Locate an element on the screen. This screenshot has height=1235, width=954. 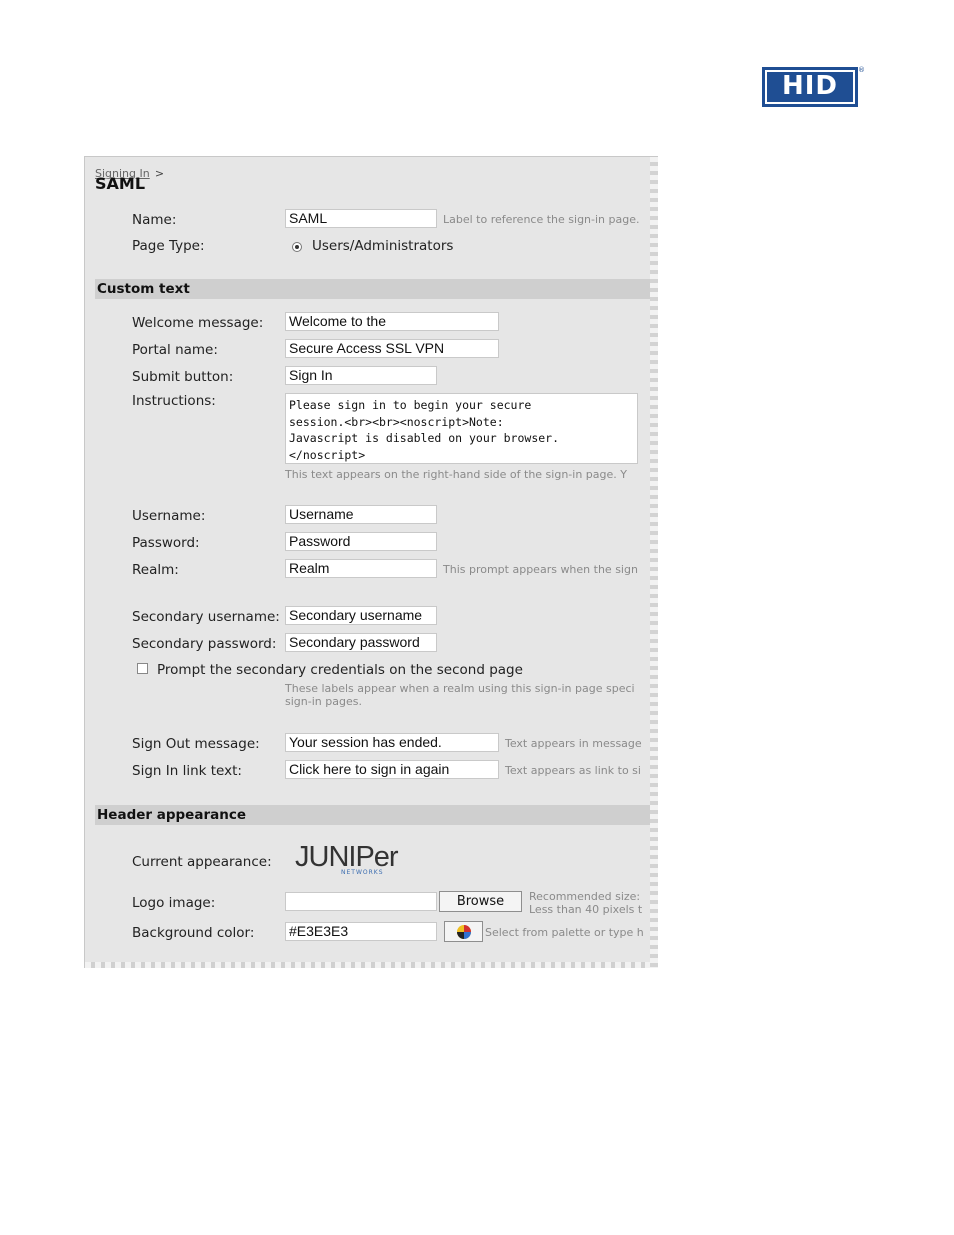
header-appearance-section-header: Header appearance is located at coordinates (373, 815).